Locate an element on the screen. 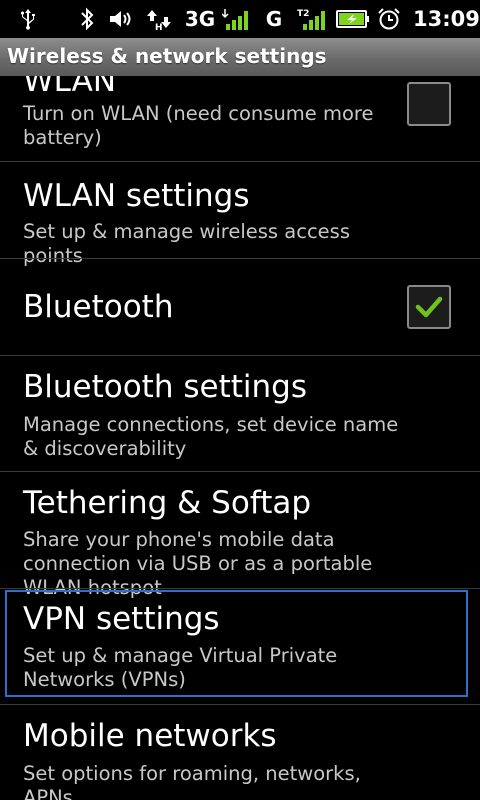  title-bar: Wireless & network settings is located at coordinates (240, 57).